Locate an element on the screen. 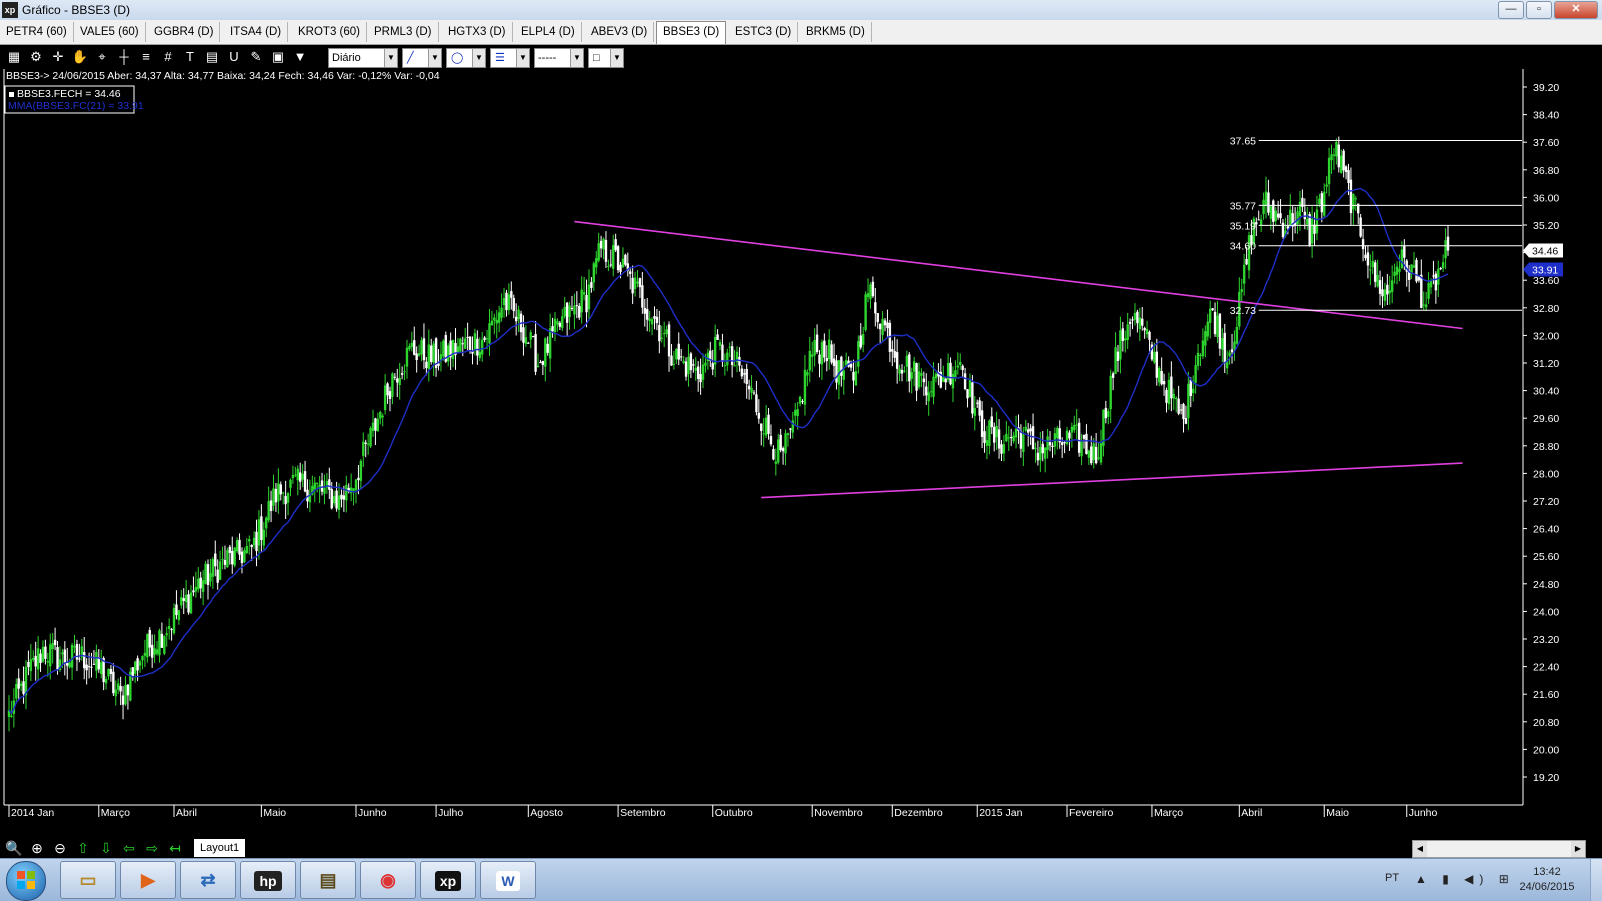 The width and height of the screenshot is (1602, 901). calculator-icon: ▤ is located at coordinates (212, 57).